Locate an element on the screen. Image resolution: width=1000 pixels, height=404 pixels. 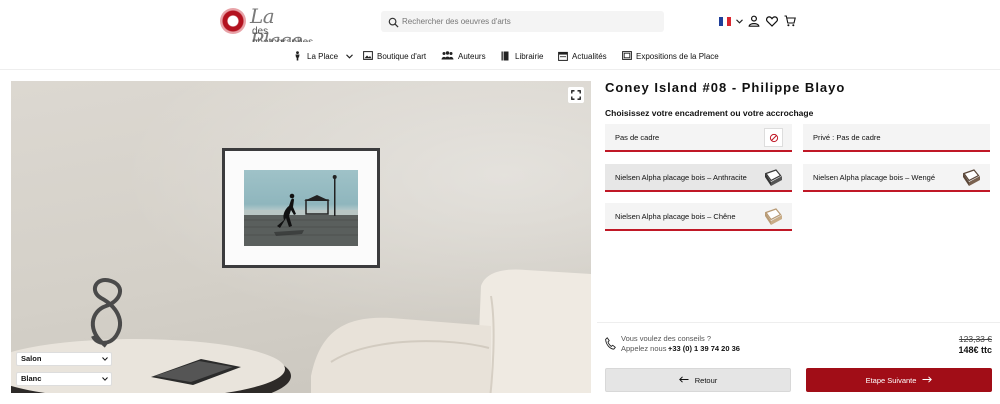
back-button: Retour is located at coordinates (698, 380).